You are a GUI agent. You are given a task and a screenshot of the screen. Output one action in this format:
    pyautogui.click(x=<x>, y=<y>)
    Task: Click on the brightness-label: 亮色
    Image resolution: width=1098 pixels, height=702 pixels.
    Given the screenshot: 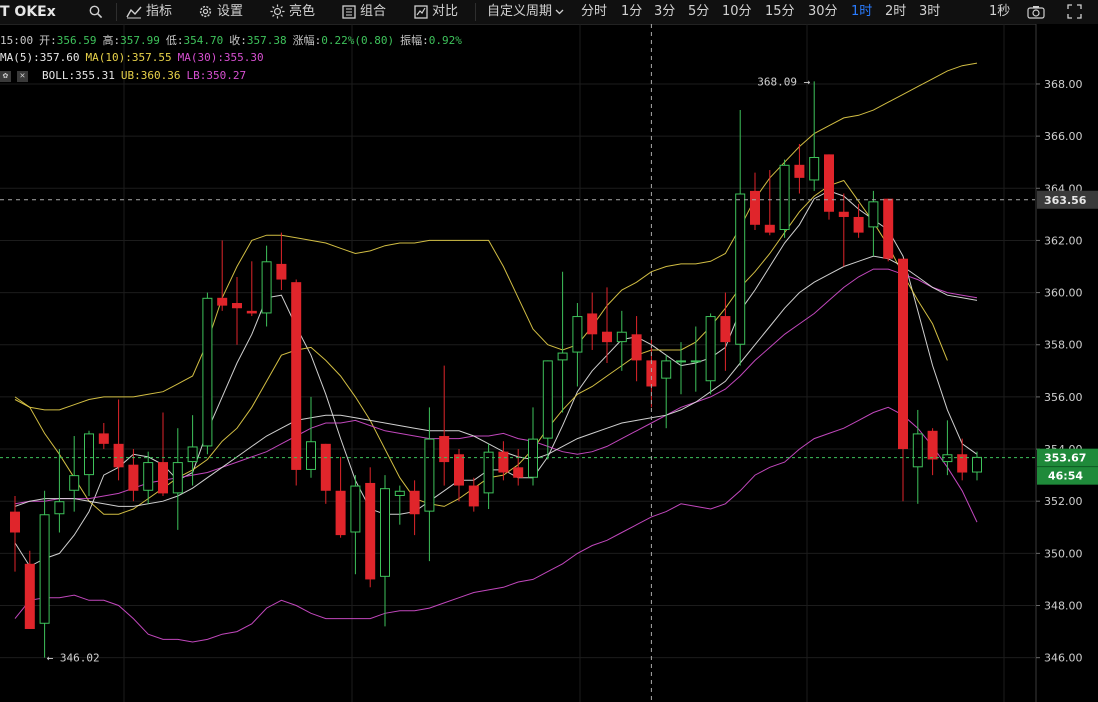 What is the action you would take?
    pyautogui.click(x=302, y=11)
    